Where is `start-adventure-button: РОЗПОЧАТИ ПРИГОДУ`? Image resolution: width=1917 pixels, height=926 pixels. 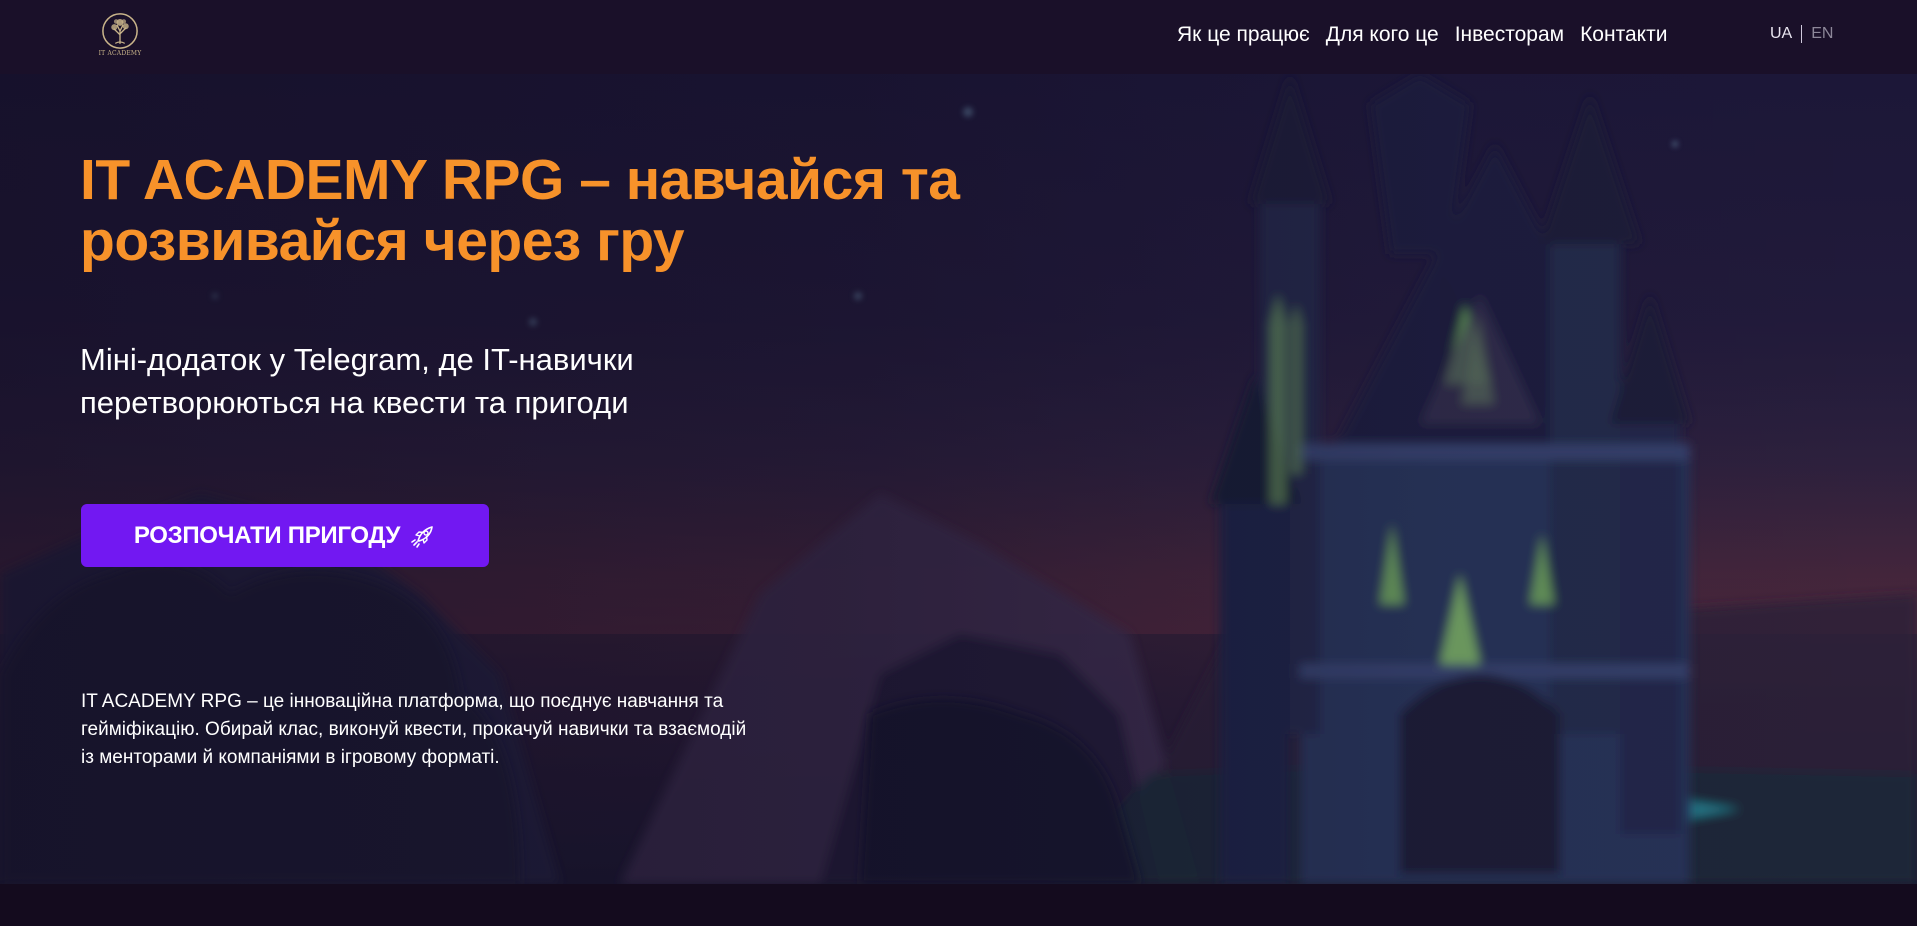 start-adventure-button: РОЗПОЧАТИ ПРИГОДУ is located at coordinates (285, 535).